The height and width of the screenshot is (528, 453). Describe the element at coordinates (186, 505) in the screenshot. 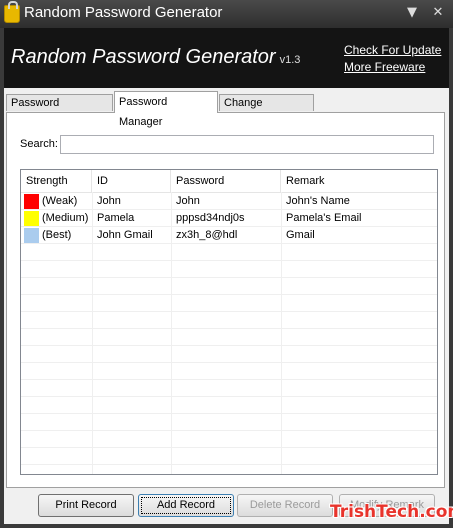

I see `add-record-button: Add Record` at that location.